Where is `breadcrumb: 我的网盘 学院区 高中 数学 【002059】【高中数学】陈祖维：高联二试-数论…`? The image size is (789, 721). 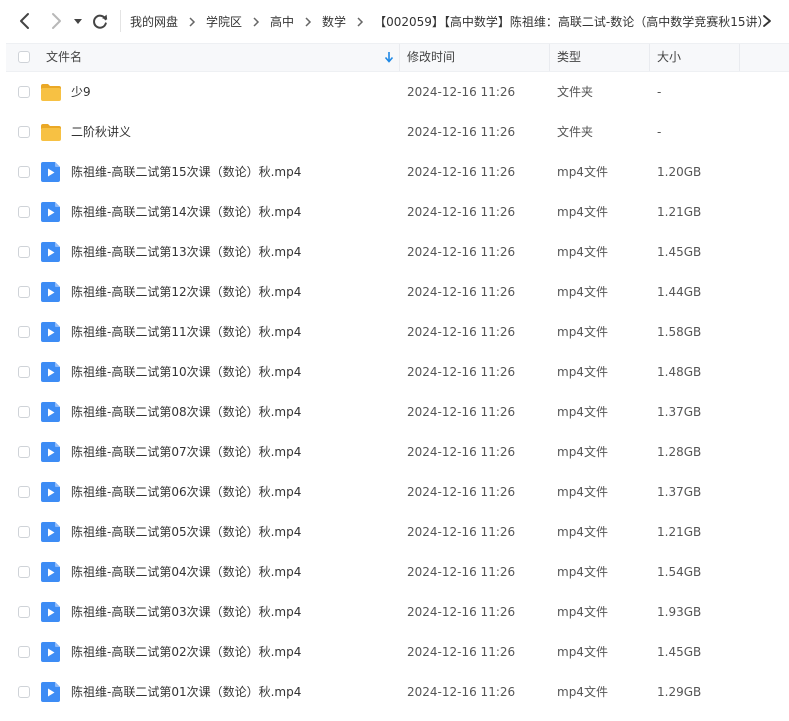
breadcrumb: 我的网盘 学院区 高中 数学 【002059】【高中数学】陈祖维：高联二试-数论… is located at coordinates (450, 21).